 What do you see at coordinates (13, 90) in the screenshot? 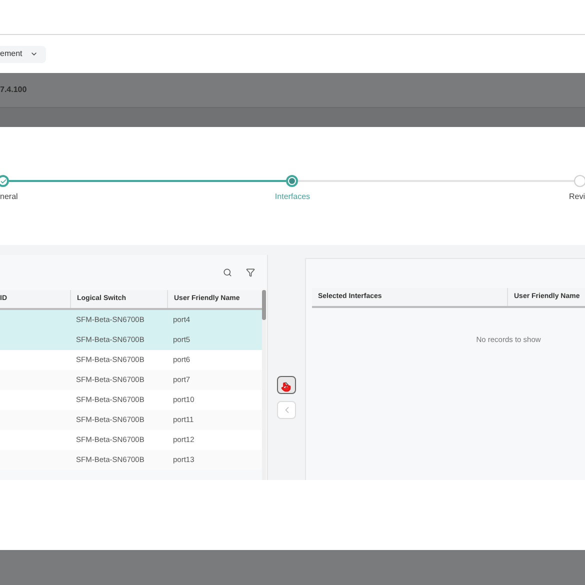
I see `banner-title: 7.4.100` at bounding box center [13, 90].